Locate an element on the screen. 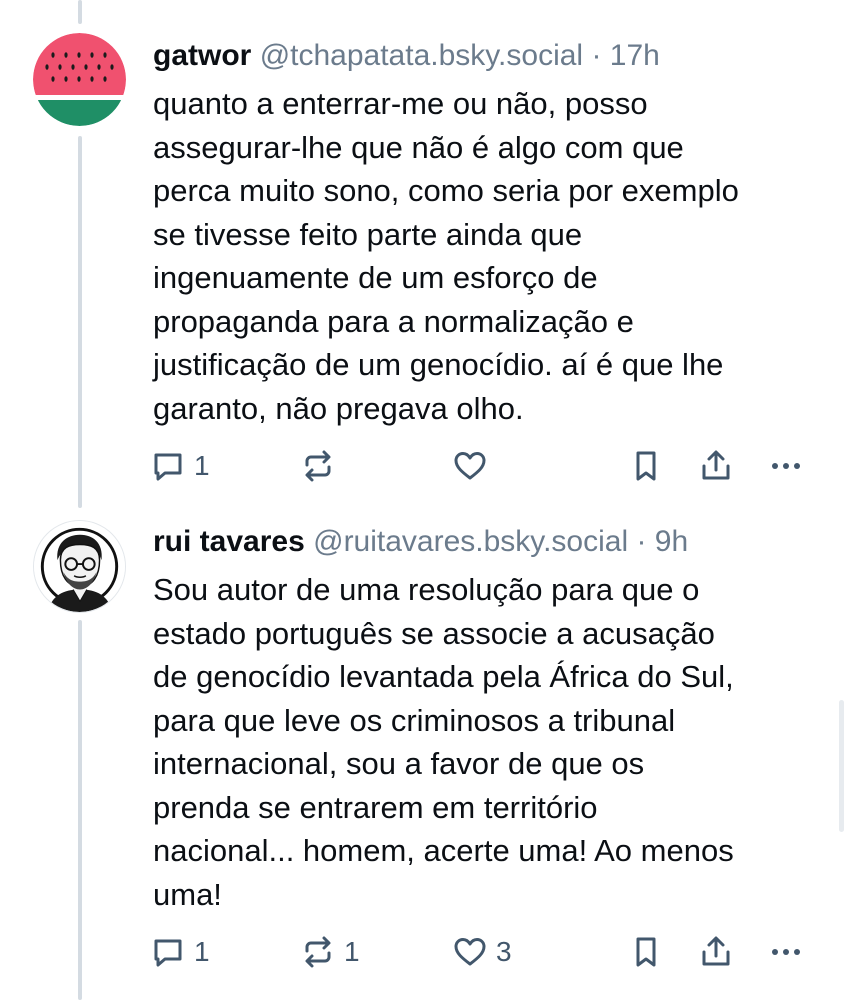  post-time: 17h is located at coordinates (635, 55).